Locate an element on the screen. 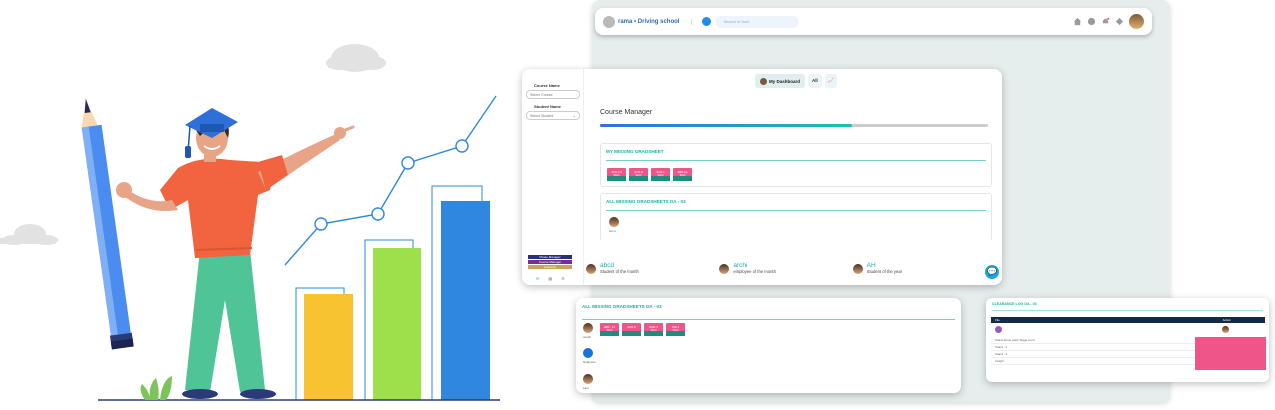 The image size is (1275, 410). settings-icon: ⚙ is located at coordinates (563, 278).